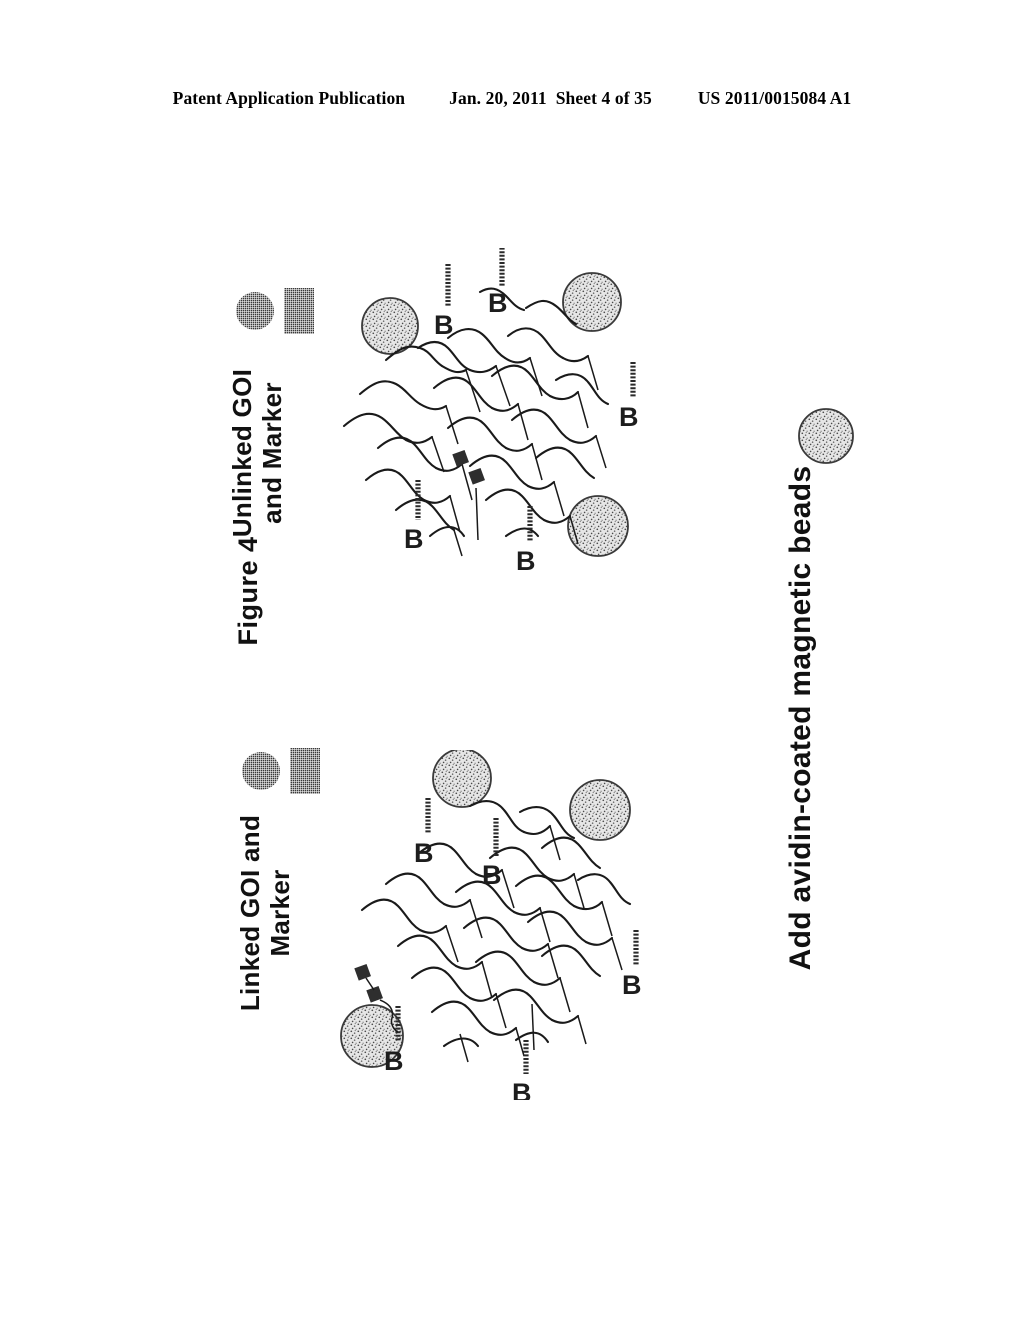  I want to click on header-publication: Patent Application Publication, so click(289, 98).